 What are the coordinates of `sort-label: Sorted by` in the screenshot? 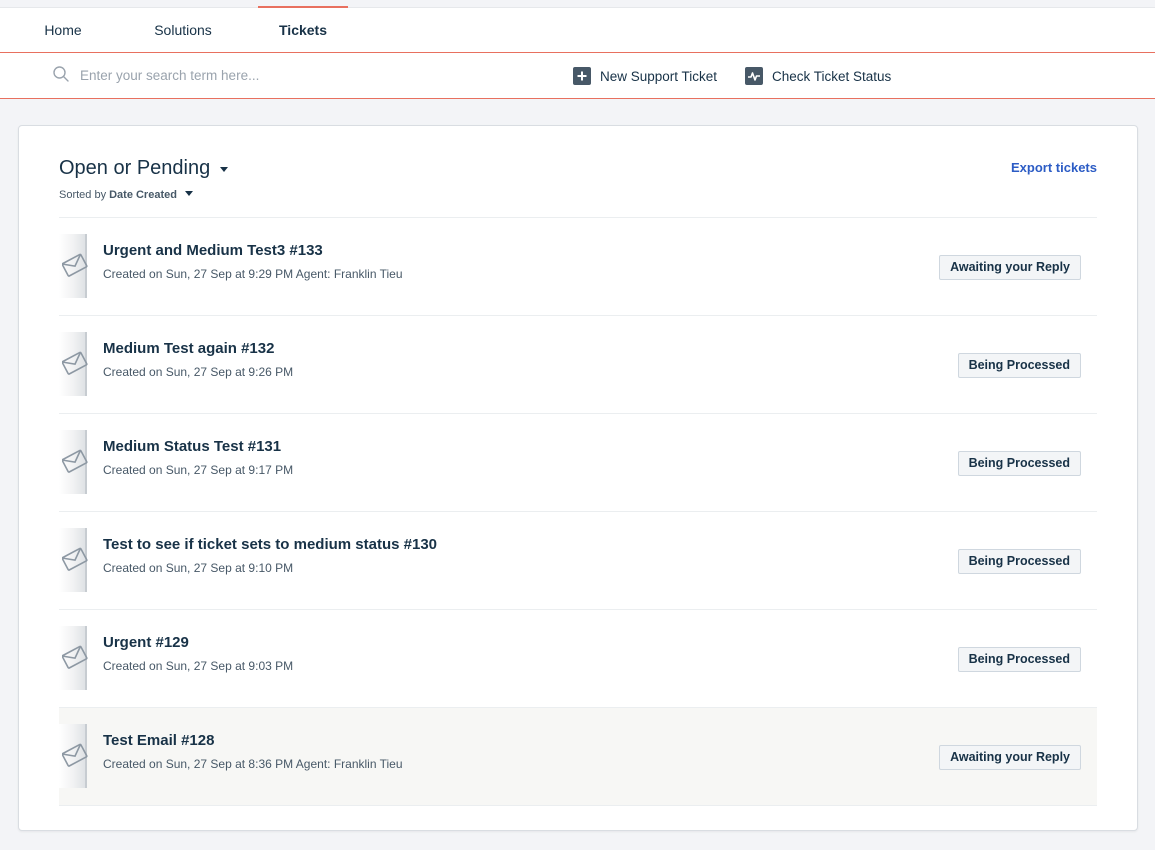 It's located at (83, 195).